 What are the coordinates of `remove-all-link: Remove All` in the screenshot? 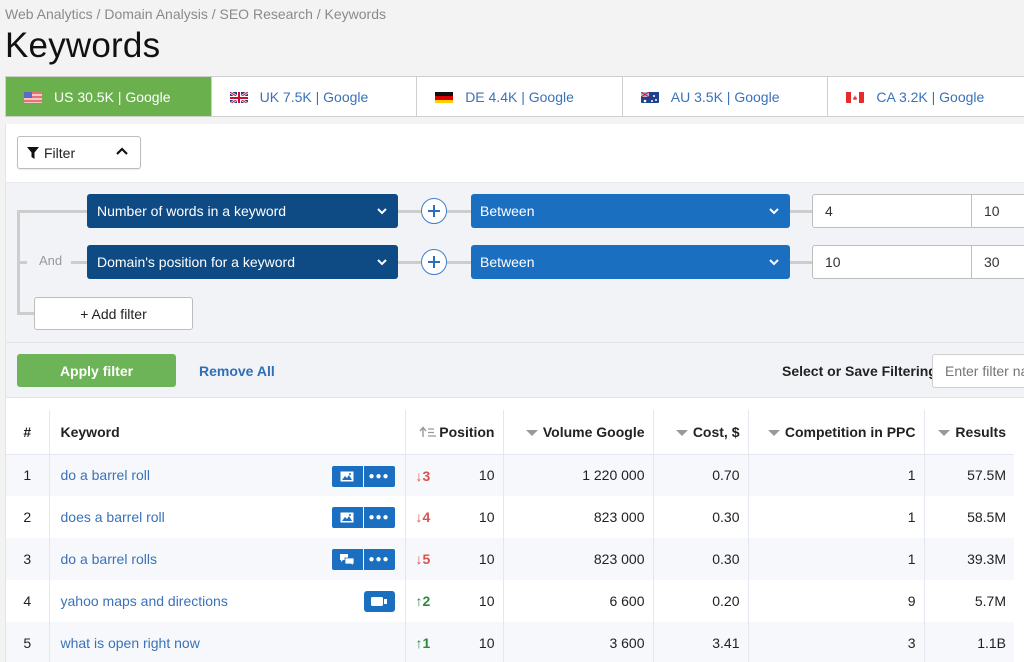 It's located at (237, 371).